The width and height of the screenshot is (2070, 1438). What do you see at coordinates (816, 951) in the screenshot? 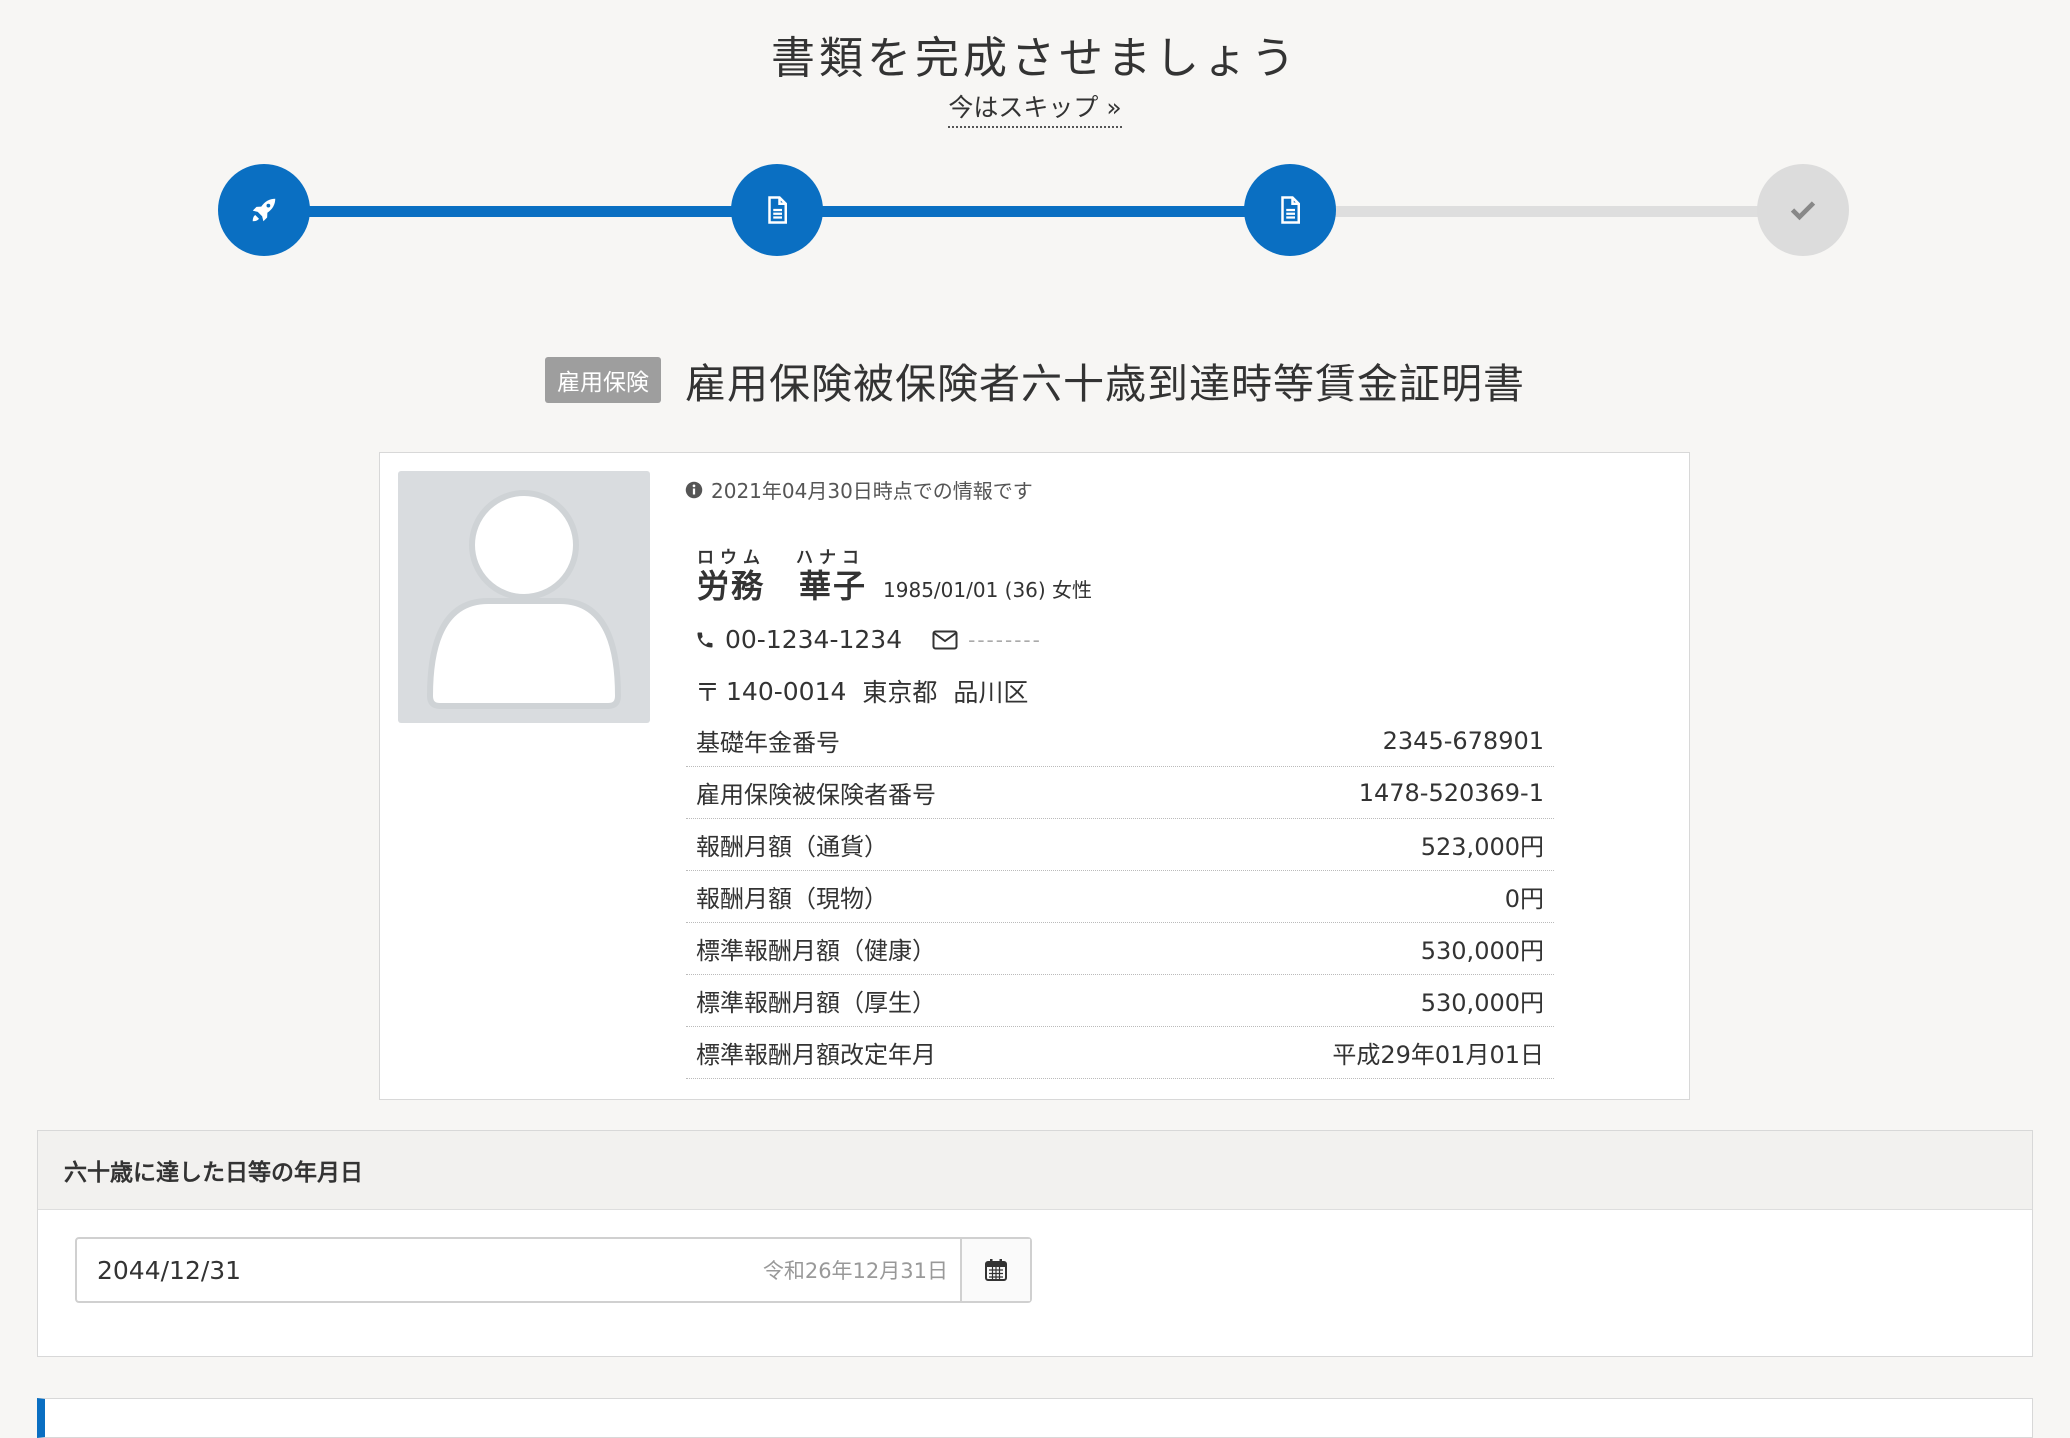
I see `info-label: 標準報酬月額（健康）` at bounding box center [816, 951].